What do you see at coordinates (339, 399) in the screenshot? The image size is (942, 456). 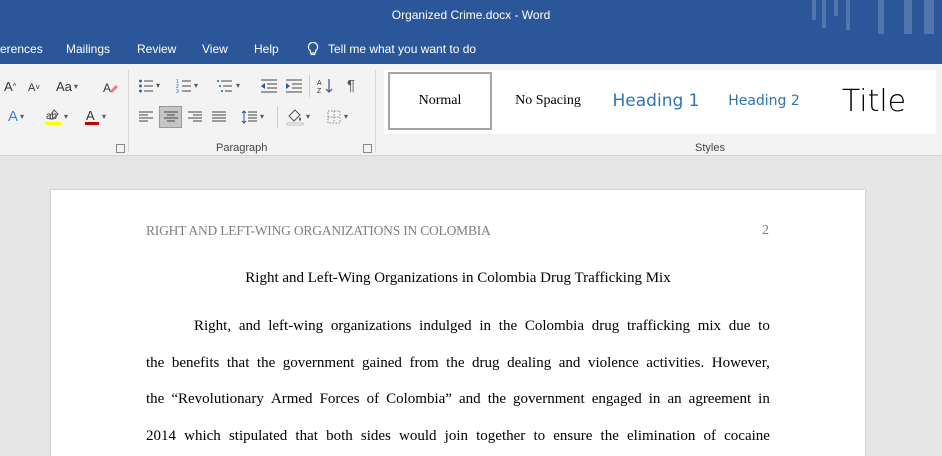 I see `word: Forces` at bounding box center [339, 399].